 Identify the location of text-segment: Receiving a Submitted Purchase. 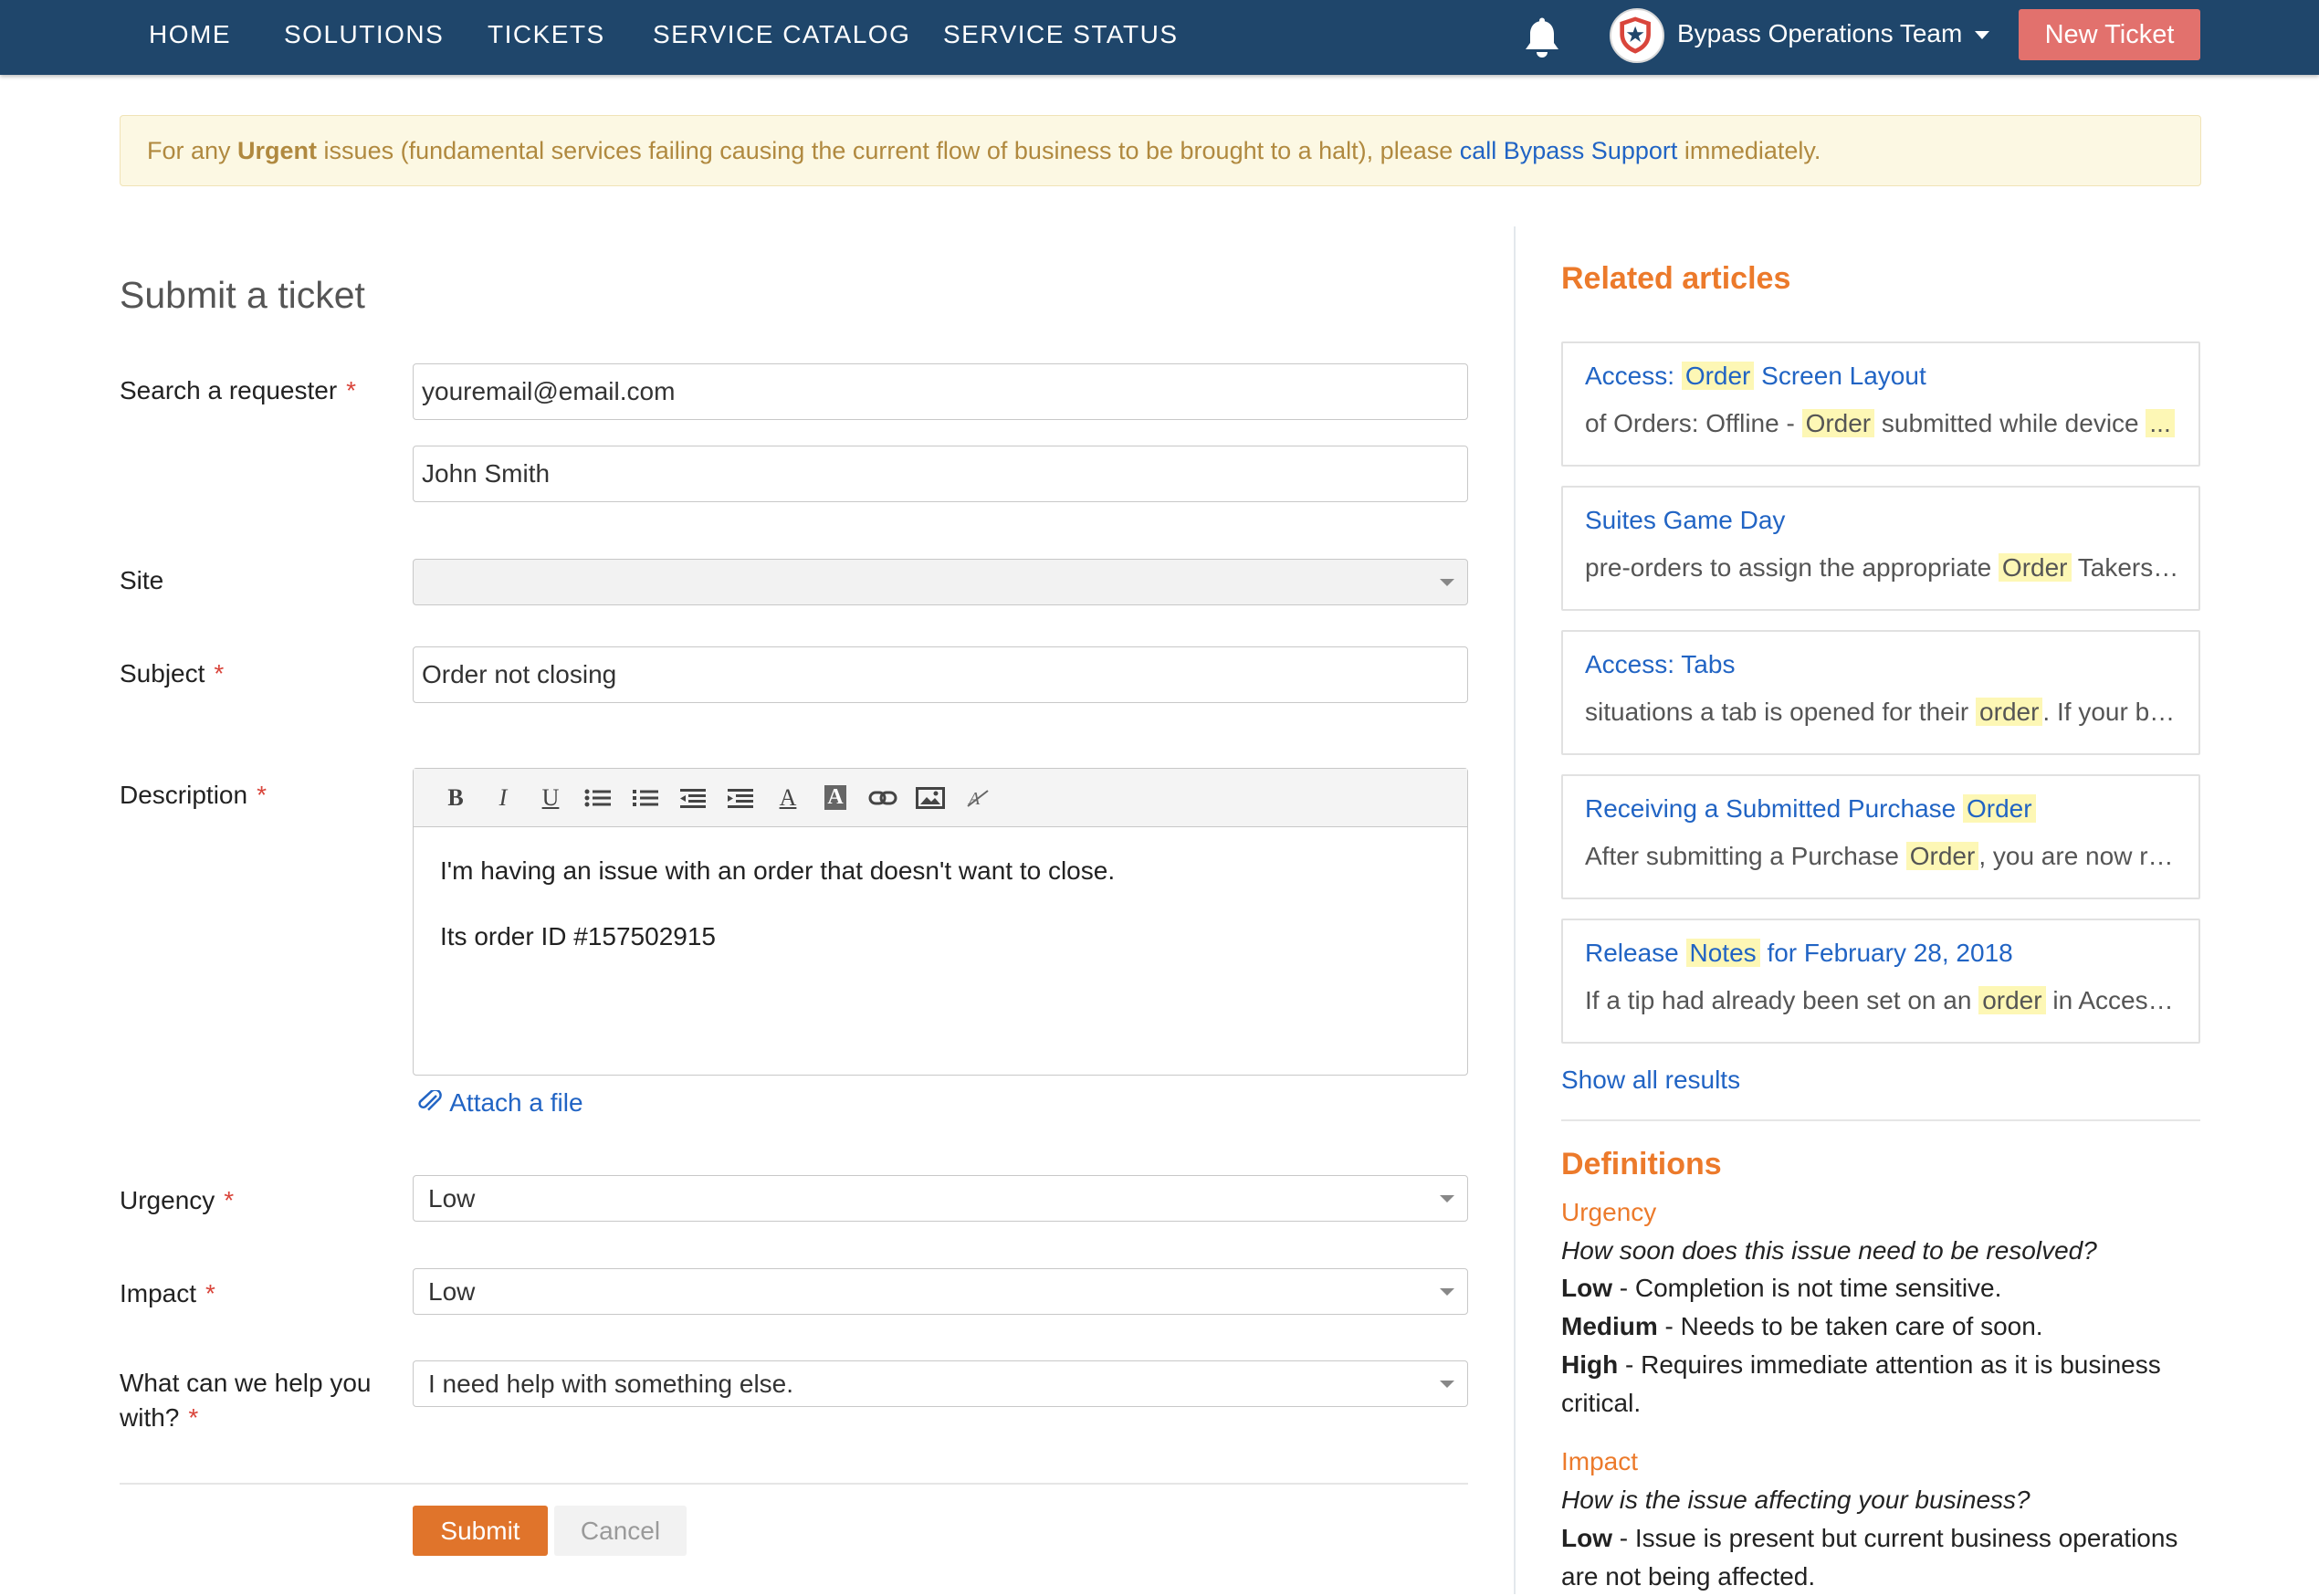
(1774, 808).